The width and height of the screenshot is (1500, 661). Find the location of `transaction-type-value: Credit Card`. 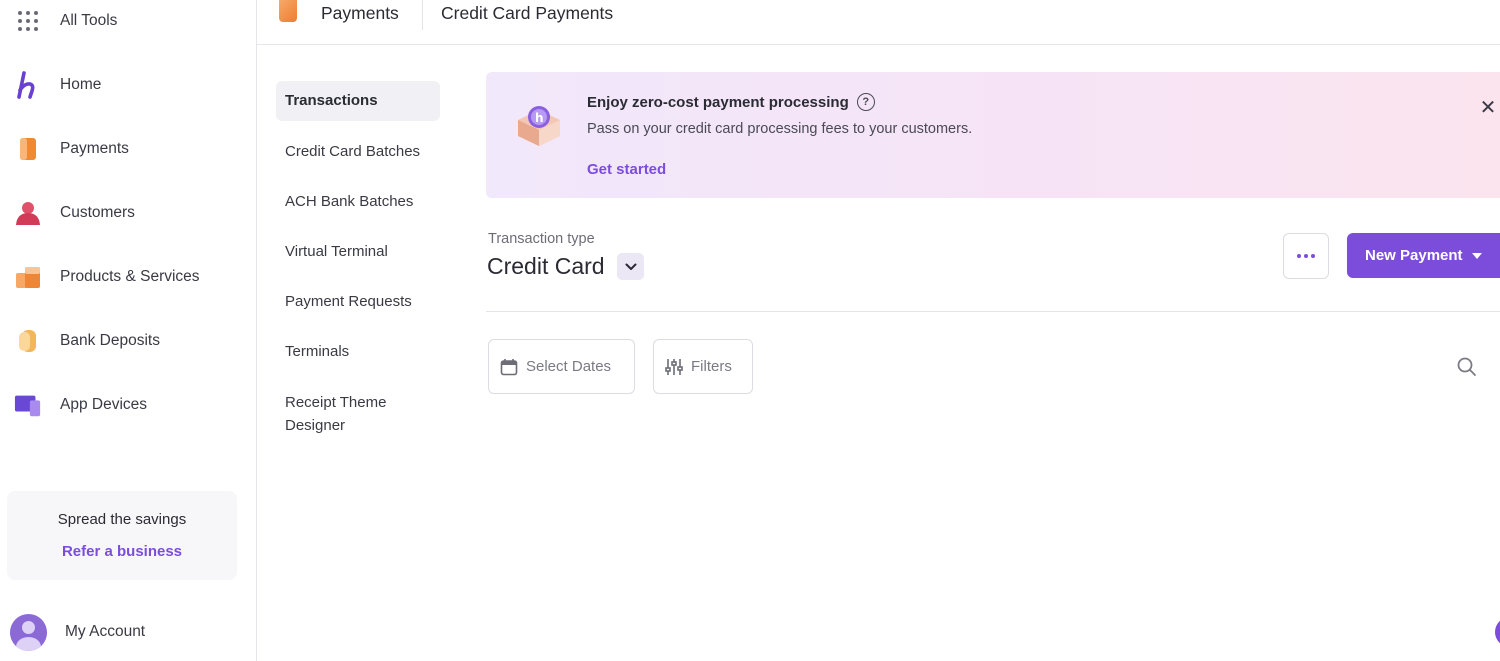

transaction-type-value: Credit Card is located at coordinates (546, 266).